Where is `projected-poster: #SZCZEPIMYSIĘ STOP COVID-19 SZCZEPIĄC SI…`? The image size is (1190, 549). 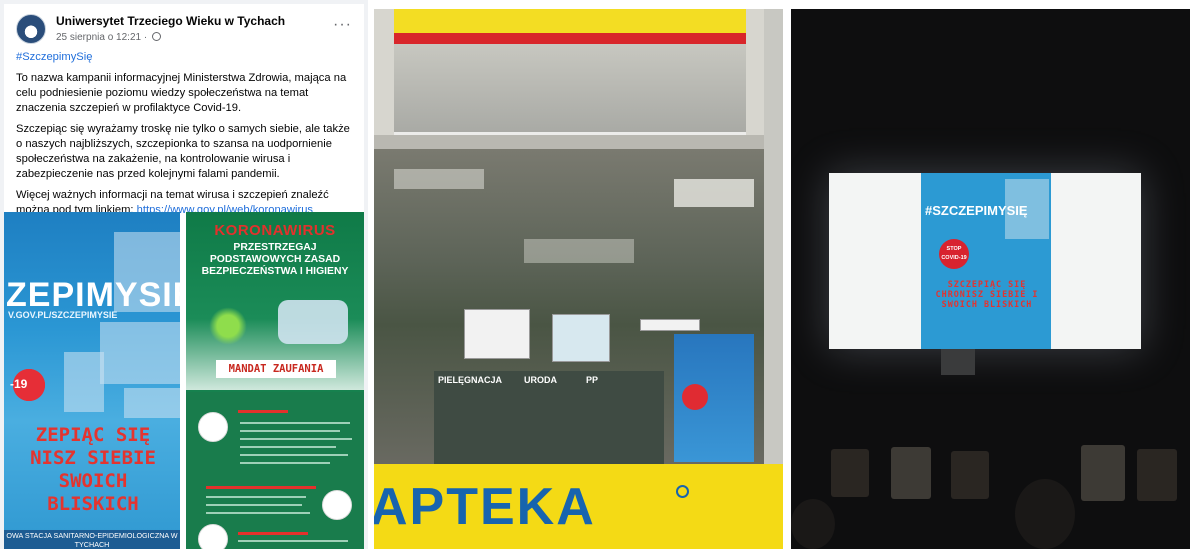 projected-poster: #SZCZEPIMYSIĘ STOP COVID-19 SZCZEPIĄC SI… is located at coordinates (986, 261).